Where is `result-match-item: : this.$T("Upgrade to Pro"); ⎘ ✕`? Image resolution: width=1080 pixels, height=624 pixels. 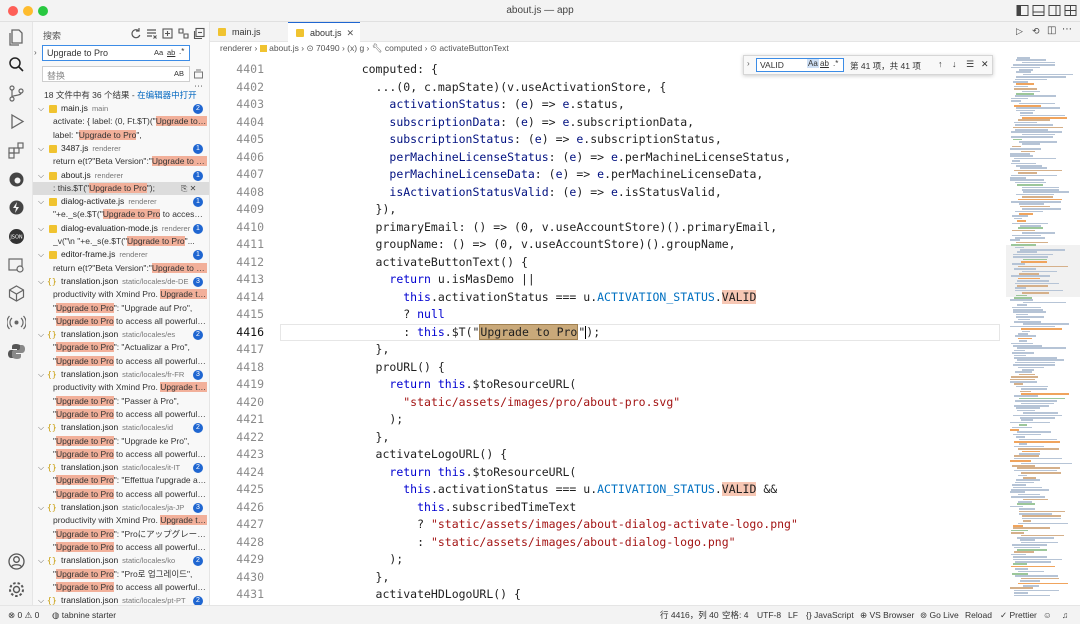
result-match-item: : this.$T("Upgrade to Pro"); ⎘ ✕ is located at coordinates (121, 188).